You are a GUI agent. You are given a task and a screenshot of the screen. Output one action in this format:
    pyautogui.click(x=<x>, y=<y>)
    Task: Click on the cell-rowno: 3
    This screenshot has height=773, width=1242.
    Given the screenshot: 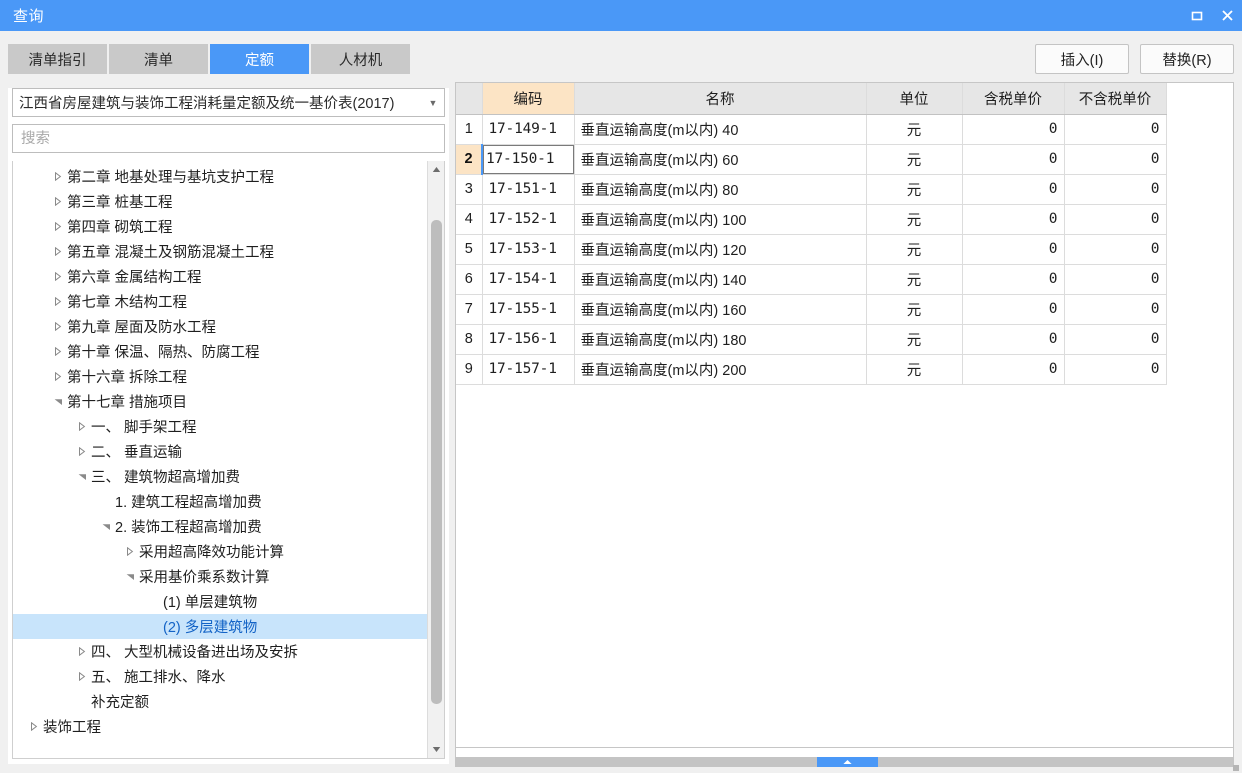 What is the action you would take?
    pyautogui.click(x=469, y=189)
    